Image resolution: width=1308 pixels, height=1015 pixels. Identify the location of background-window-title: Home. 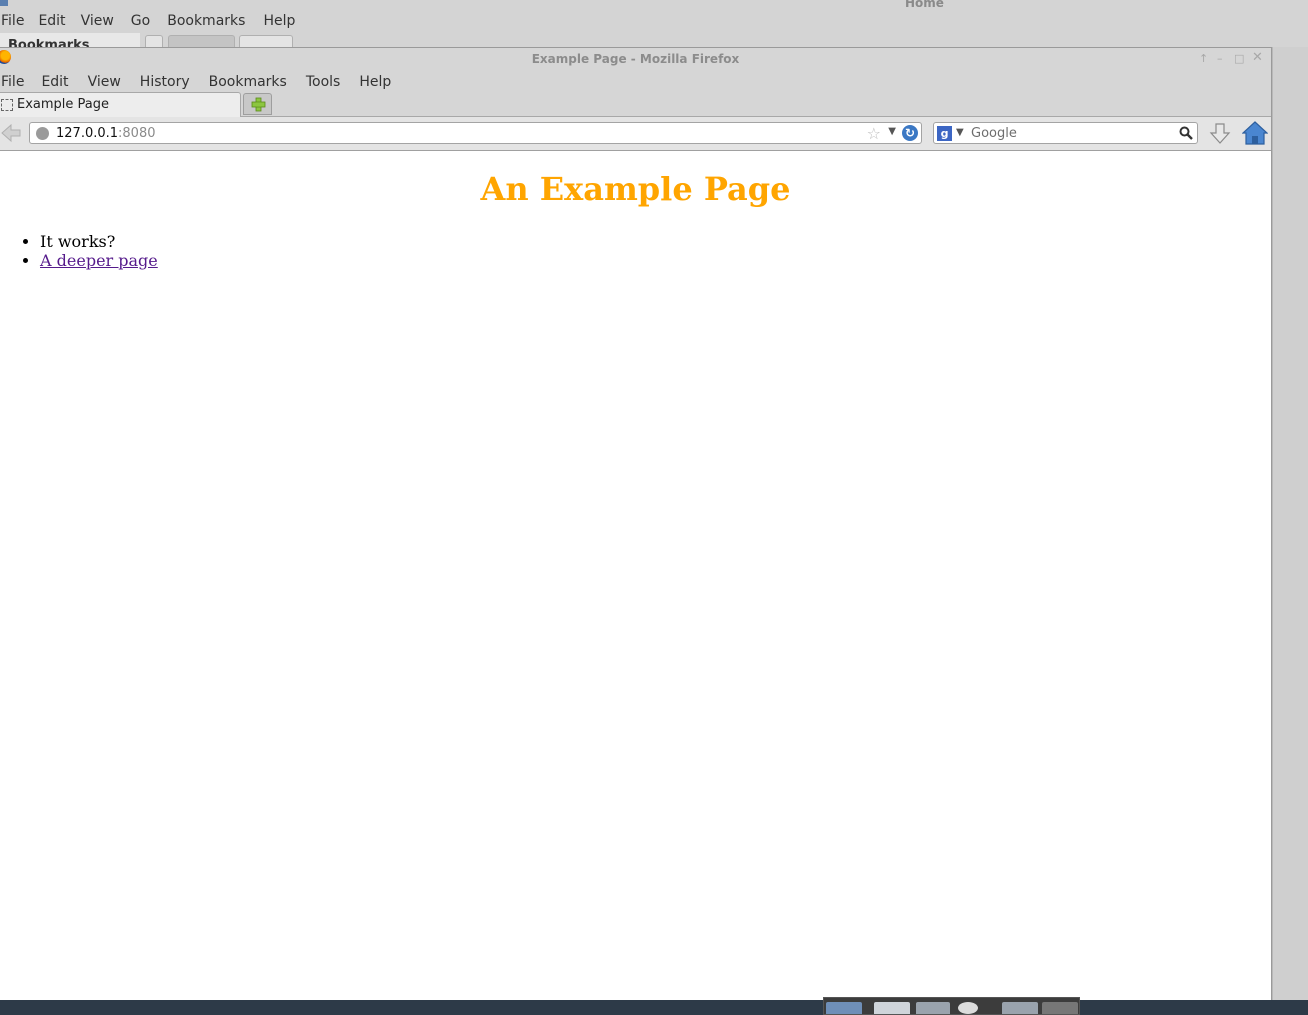
(924, 5).